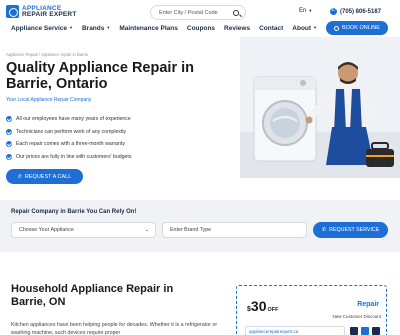 The width and height of the screenshot is (400, 335). What do you see at coordinates (361, 11) in the screenshot?
I see `phone-number: (705) 806-5187` at bounding box center [361, 11].